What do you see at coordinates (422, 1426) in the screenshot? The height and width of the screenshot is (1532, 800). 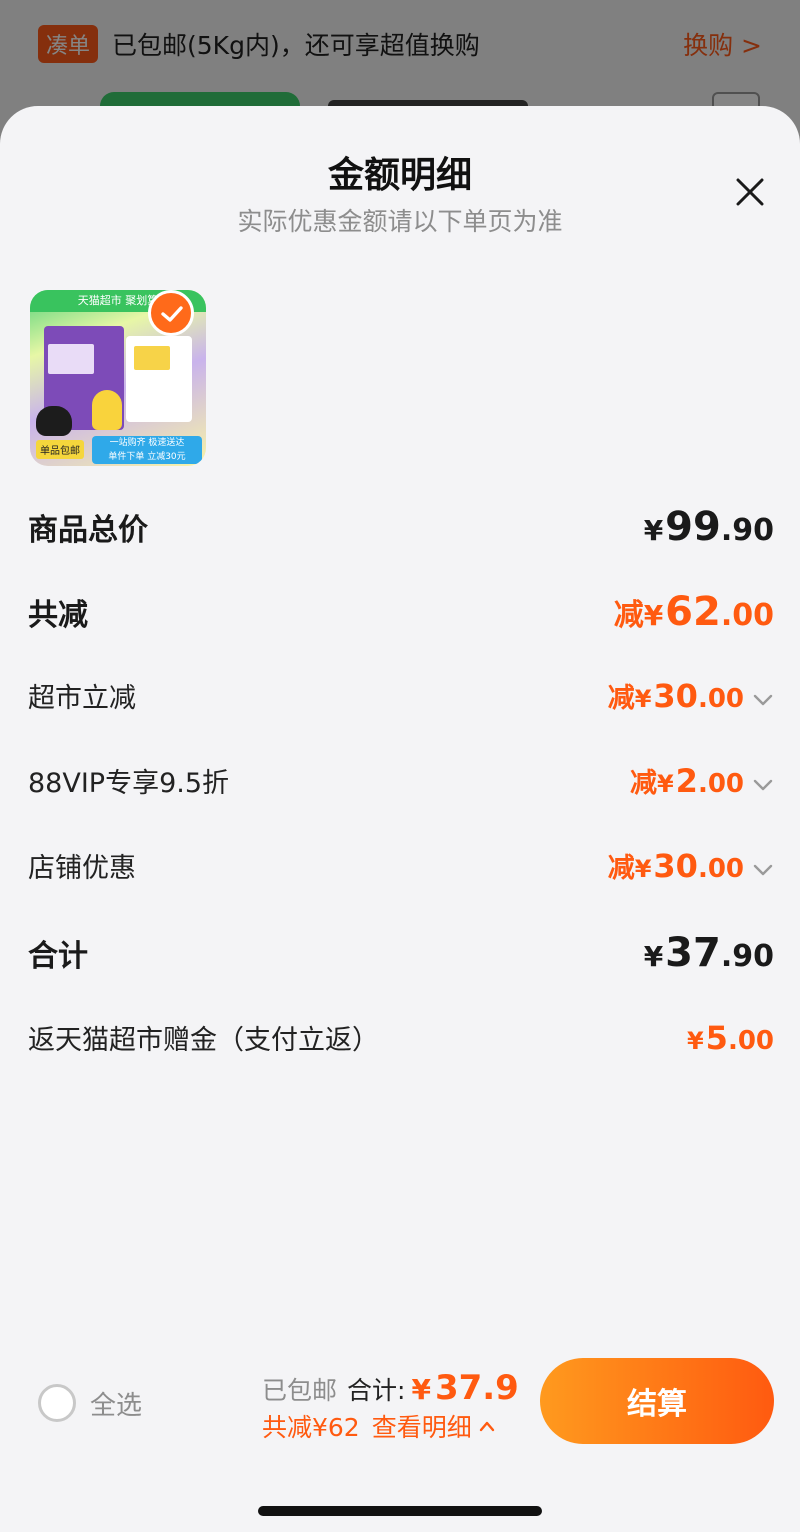 I see `view-detail-link: 查看明细` at bounding box center [422, 1426].